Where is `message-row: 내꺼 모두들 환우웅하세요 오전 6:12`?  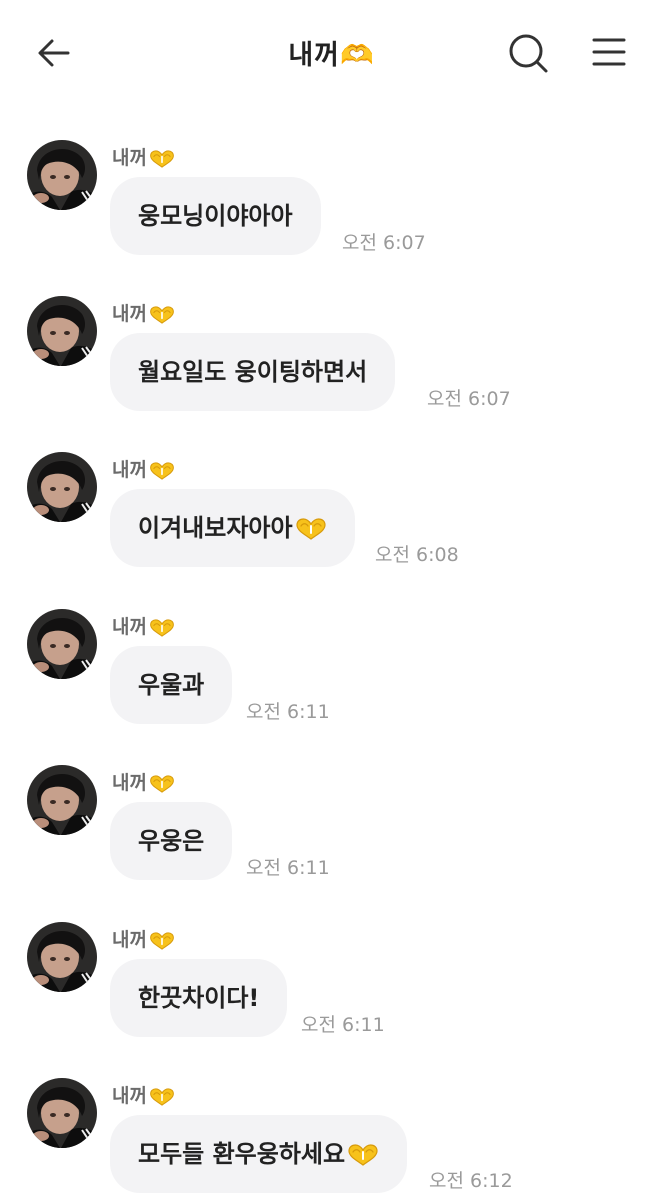
message-row: 내꺼 모두들 환우웅하세요 오전 6:12 is located at coordinates (331, 1138).